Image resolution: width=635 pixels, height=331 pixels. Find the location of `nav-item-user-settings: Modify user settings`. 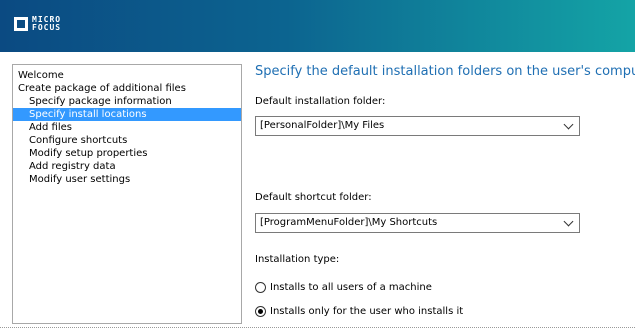

nav-item-user-settings: Modify user settings is located at coordinates (127, 179).